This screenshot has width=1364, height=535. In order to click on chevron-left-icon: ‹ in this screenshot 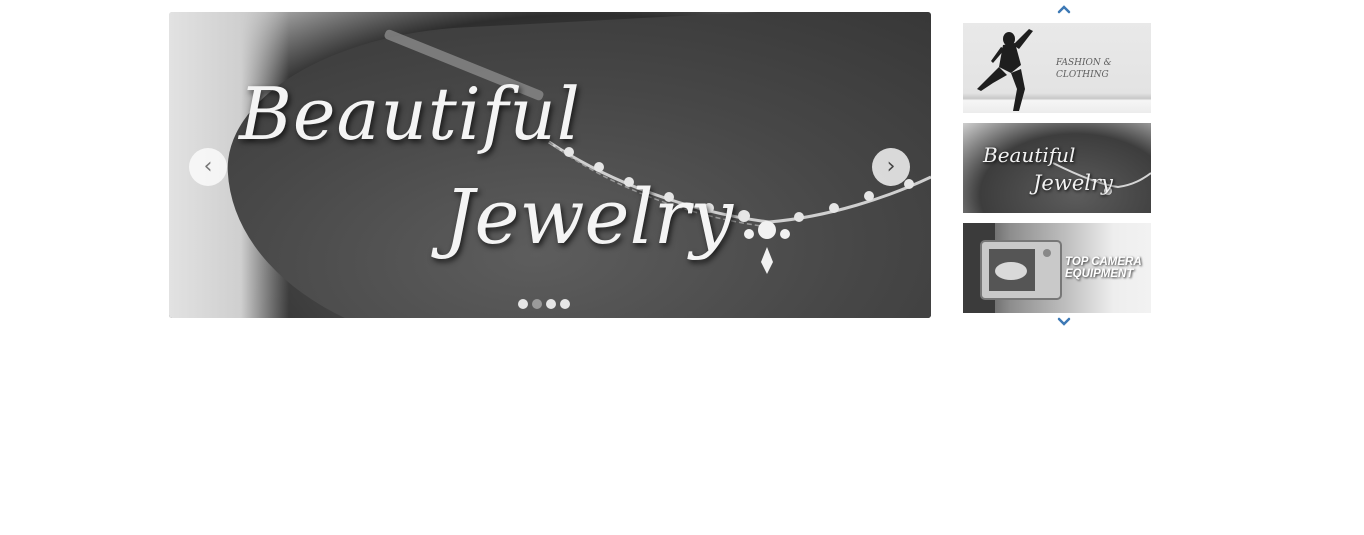, I will do `click(208, 166)`.